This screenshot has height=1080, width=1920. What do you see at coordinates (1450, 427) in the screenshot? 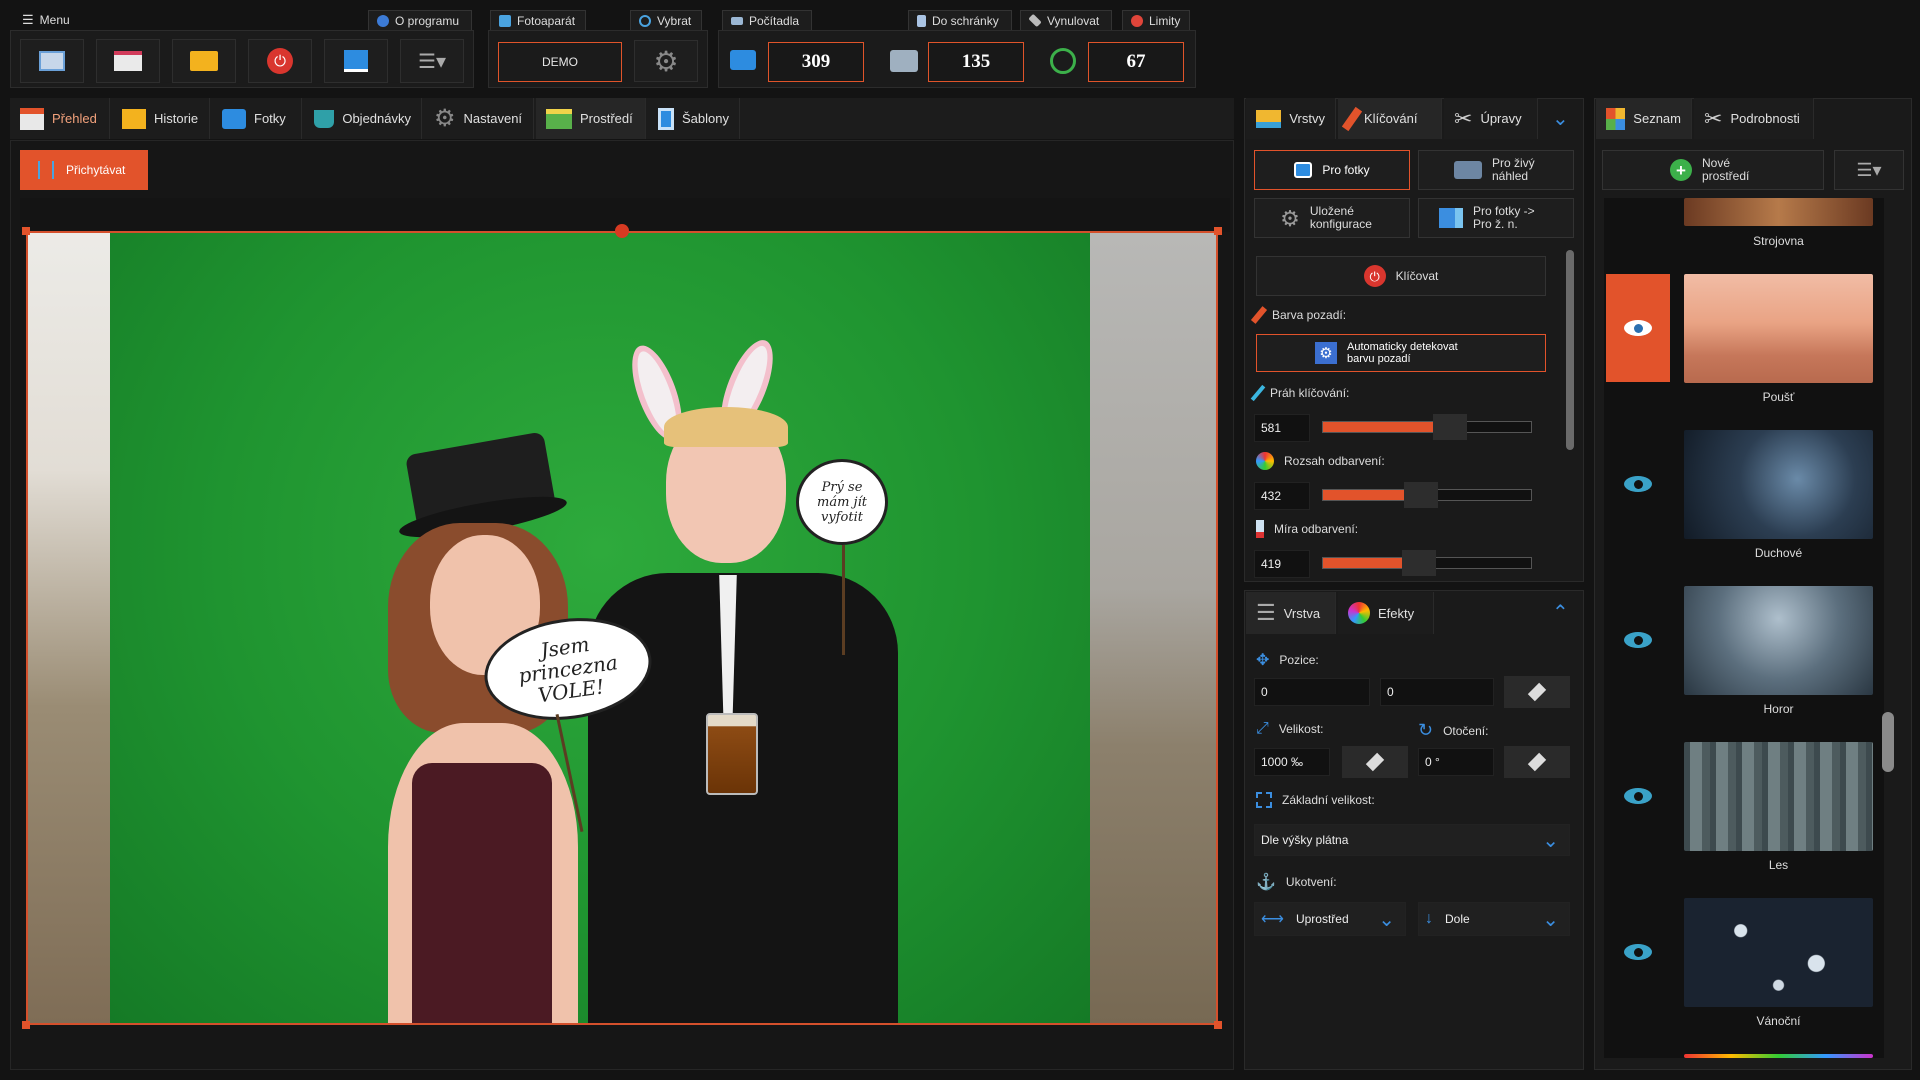
I see `threshold-knob` at bounding box center [1450, 427].